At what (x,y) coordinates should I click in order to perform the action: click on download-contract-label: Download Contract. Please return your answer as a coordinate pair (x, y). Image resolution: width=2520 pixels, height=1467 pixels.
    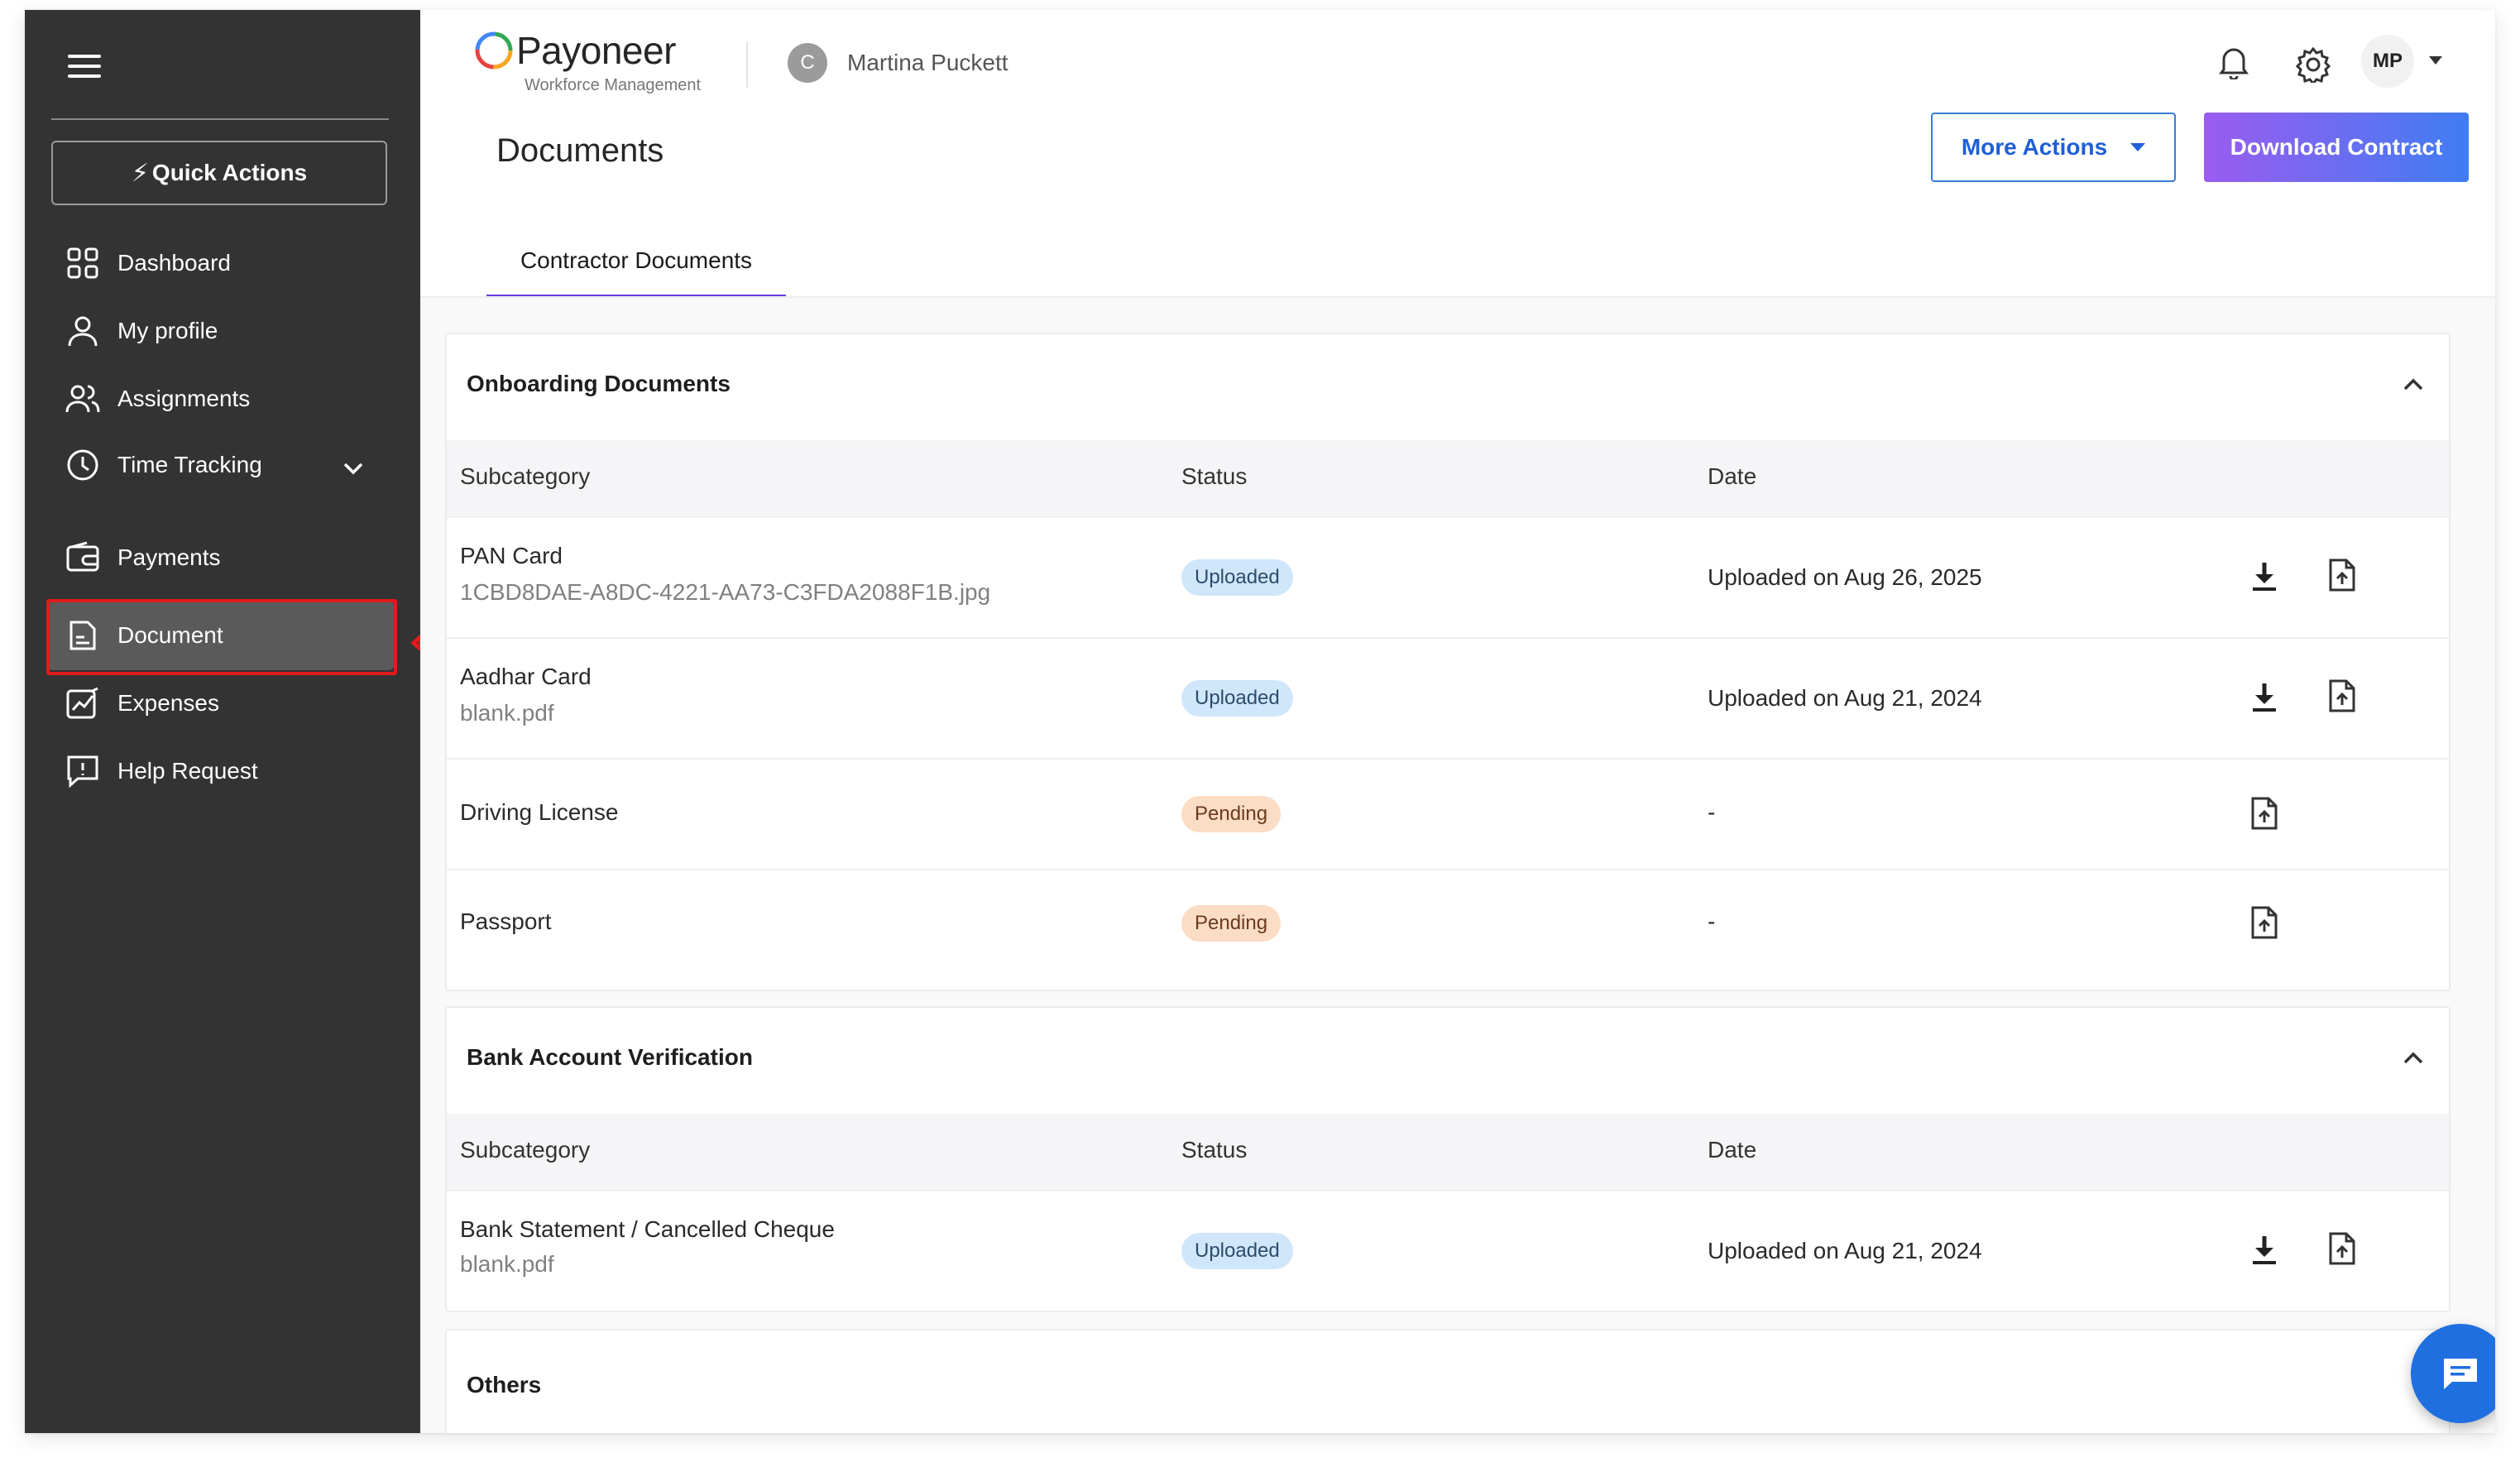
    Looking at the image, I should click on (2336, 147).